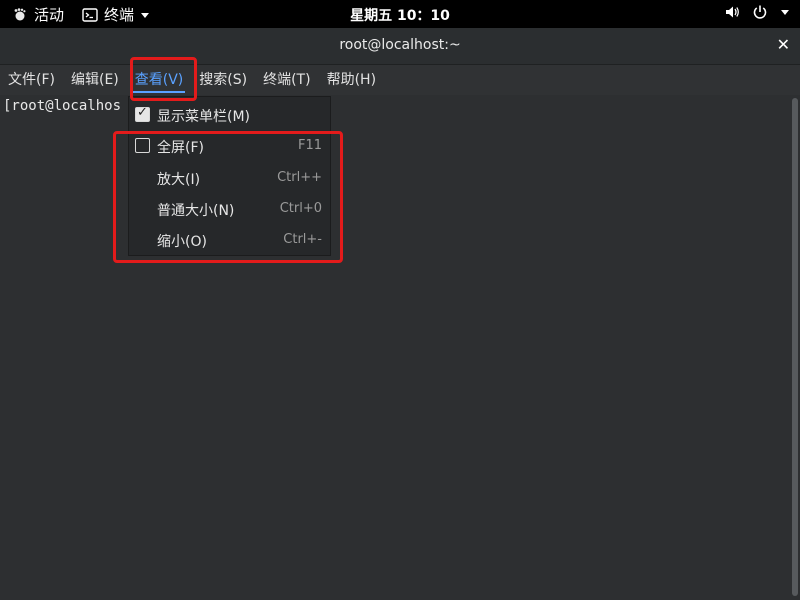 Image resolution: width=800 pixels, height=600 pixels. I want to click on menu-file: 文件(F), so click(31, 80).